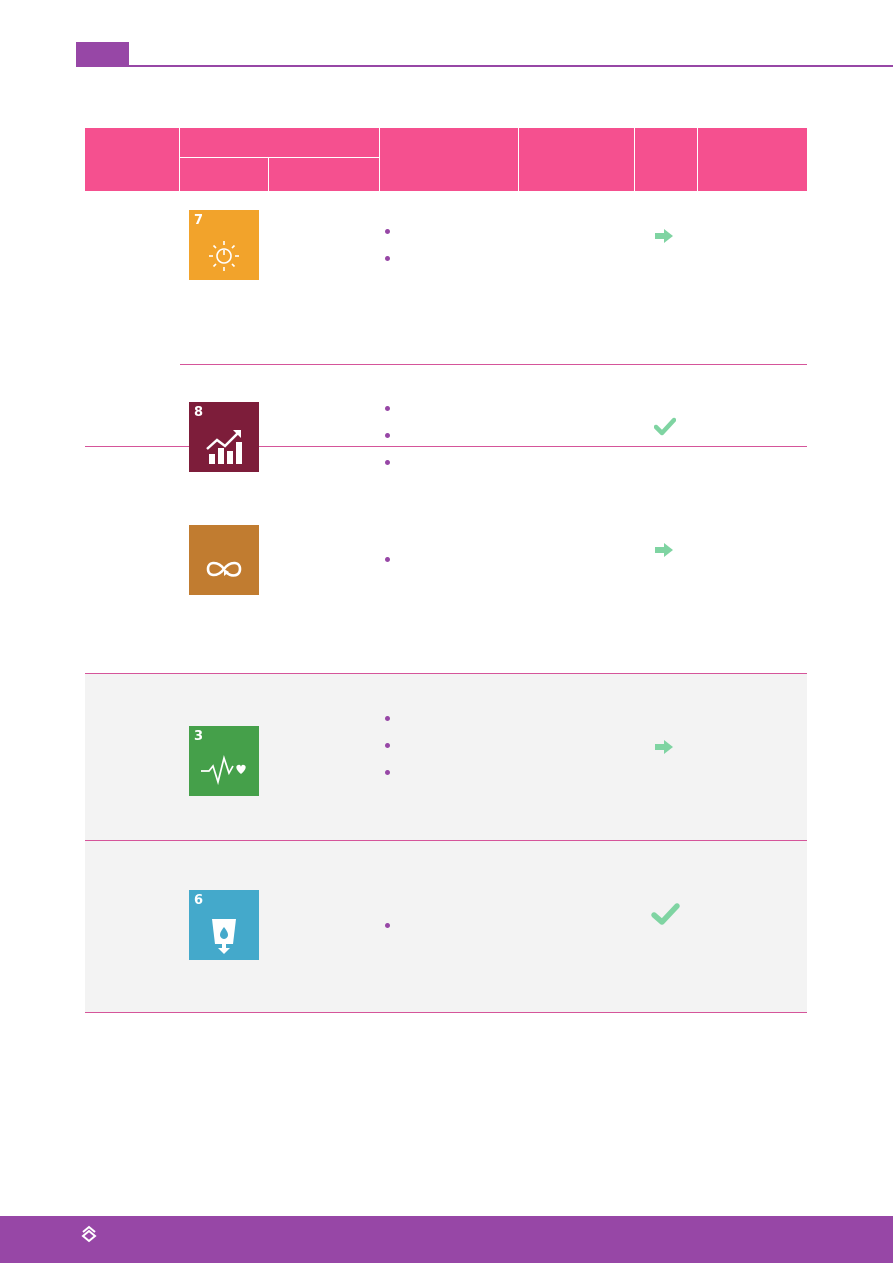  I want to click on water-glass-icon, so click(224, 936).